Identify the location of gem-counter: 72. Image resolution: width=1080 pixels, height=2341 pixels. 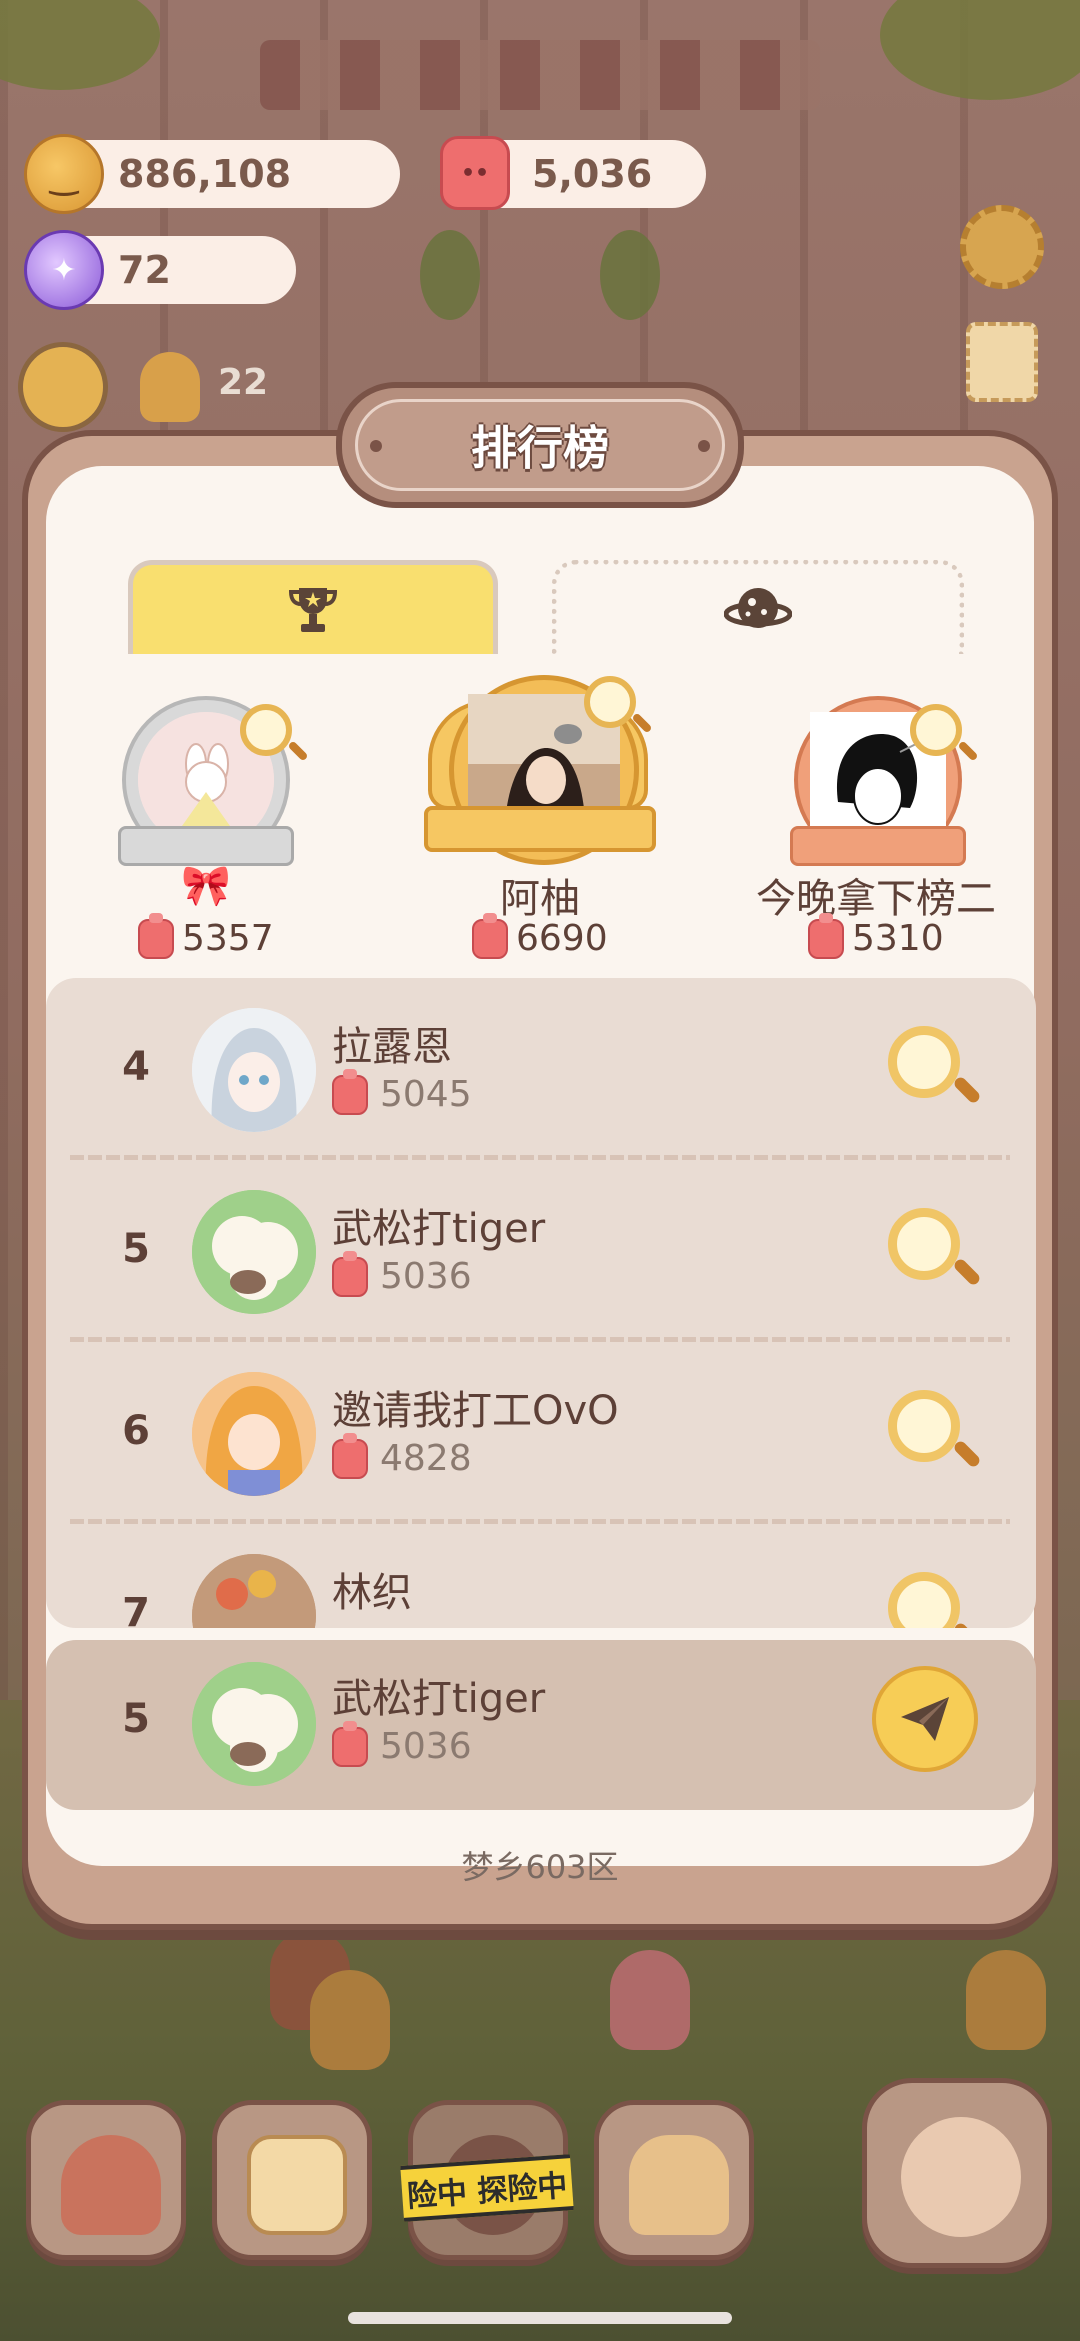
(160, 270).